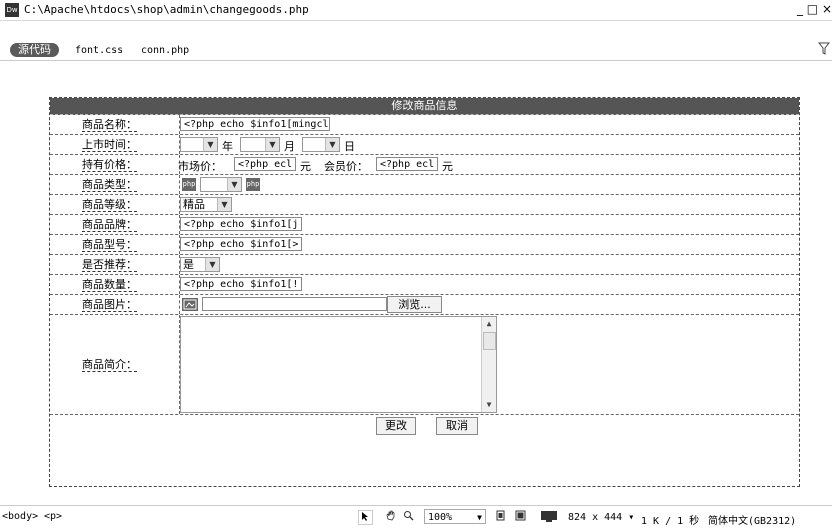 The image size is (832, 528). What do you see at coordinates (670, 521) in the screenshot?
I see `file-size-readout: 1 K / 1 秒` at bounding box center [670, 521].